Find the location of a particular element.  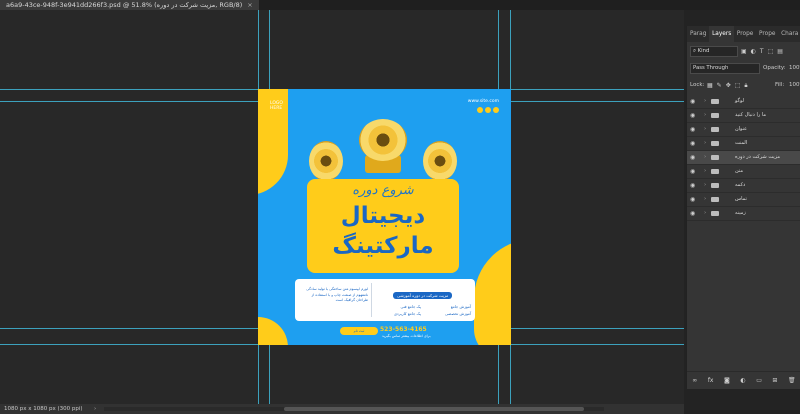

fx-icon: fx is located at coordinates (711, 380).